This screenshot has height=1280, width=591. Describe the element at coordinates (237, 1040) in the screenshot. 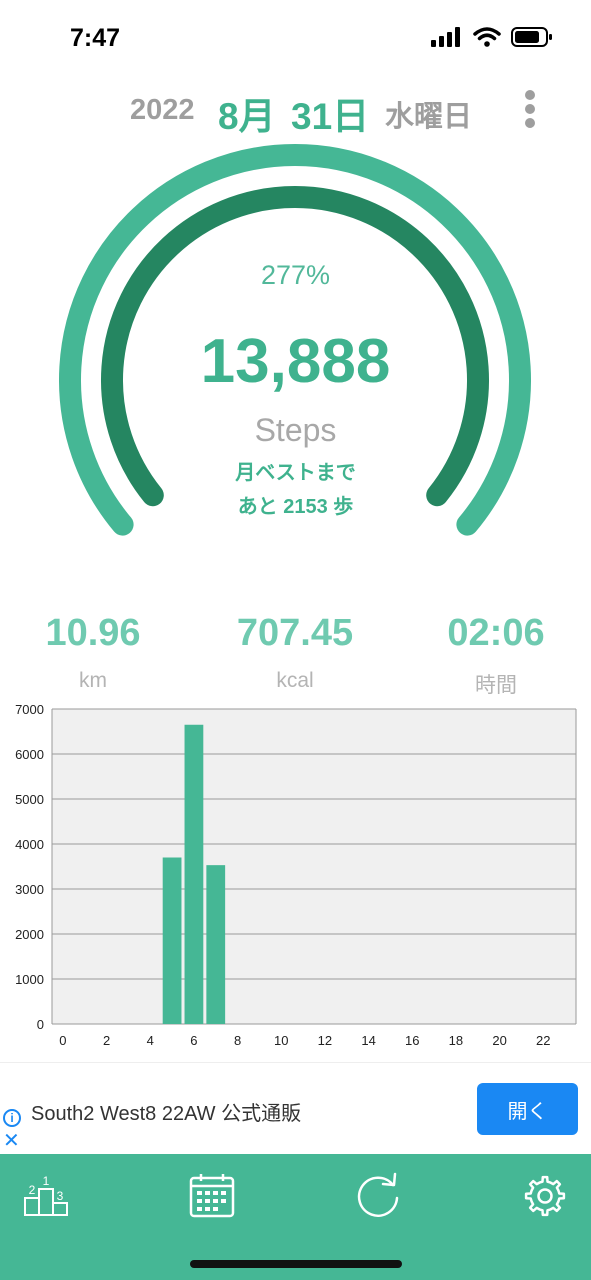

I see `x-tick-label: 8` at that location.